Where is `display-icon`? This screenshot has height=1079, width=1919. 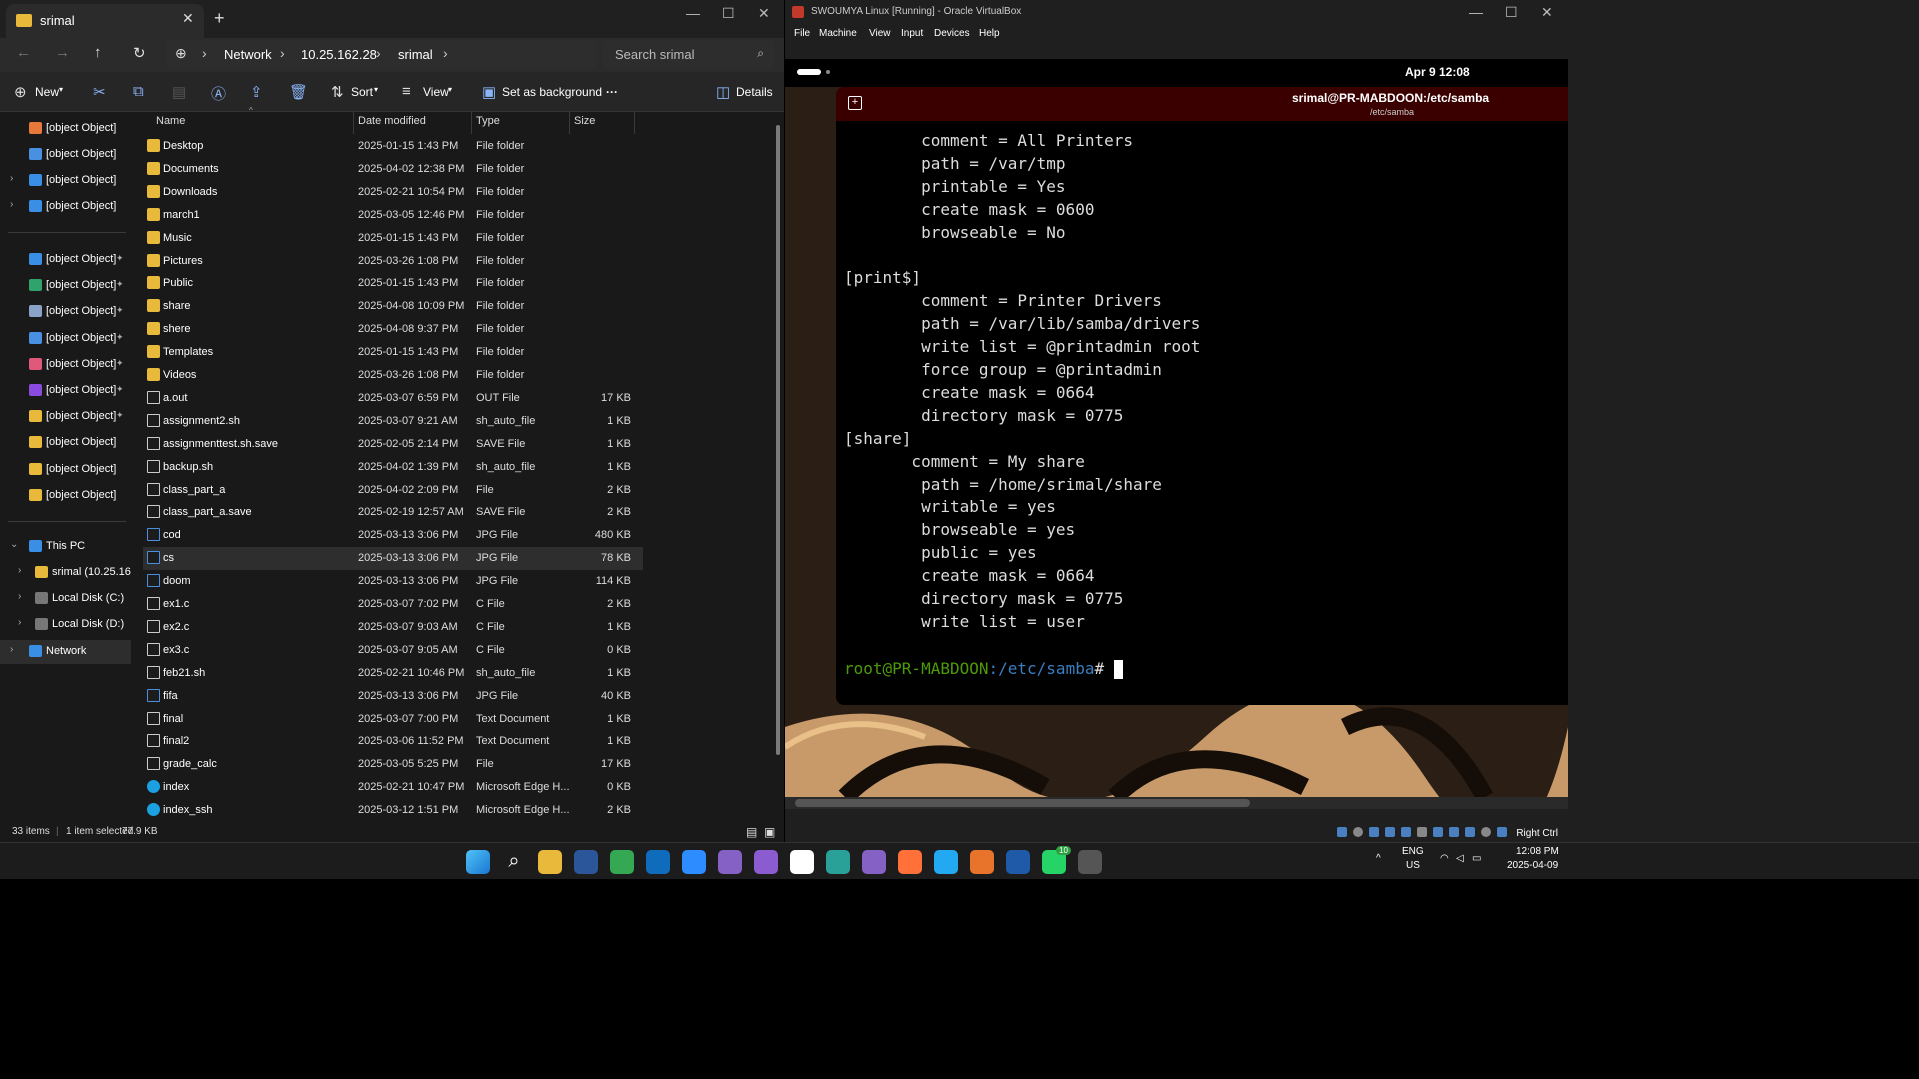
display-icon is located at coordinates (1438, 832).